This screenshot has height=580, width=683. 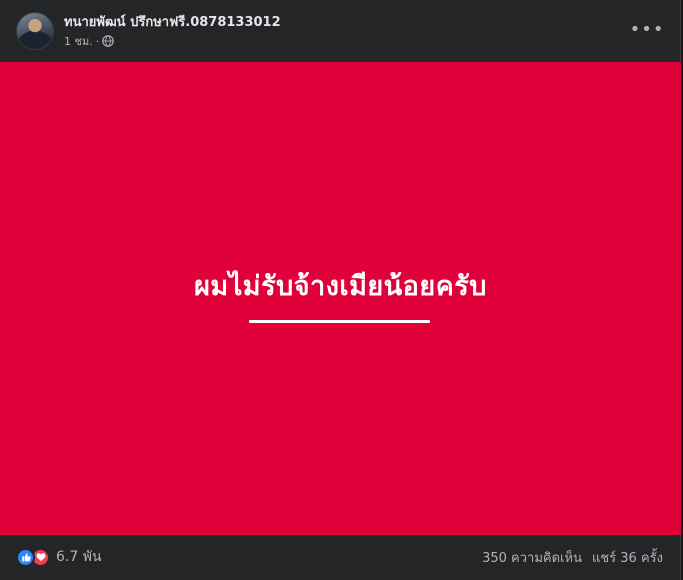 I want to click on comment-count-link: 350 ความคิดเห็น, so click(x=532, y=557).